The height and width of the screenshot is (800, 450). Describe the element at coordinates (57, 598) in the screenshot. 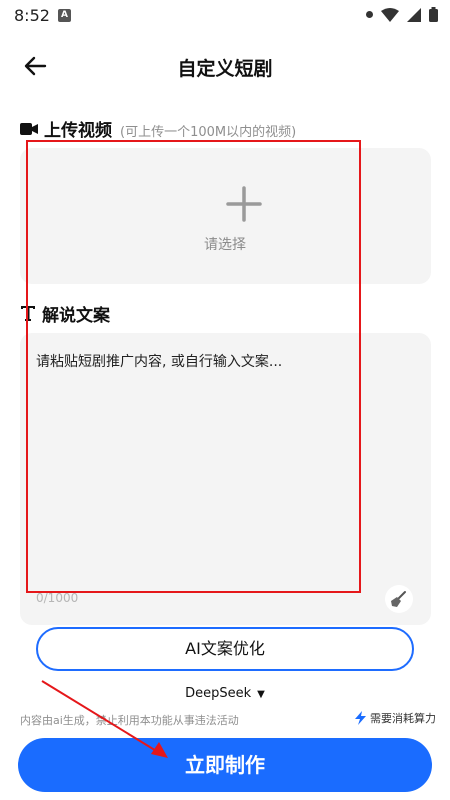

I see `char-counter: 0/1000` at that location.